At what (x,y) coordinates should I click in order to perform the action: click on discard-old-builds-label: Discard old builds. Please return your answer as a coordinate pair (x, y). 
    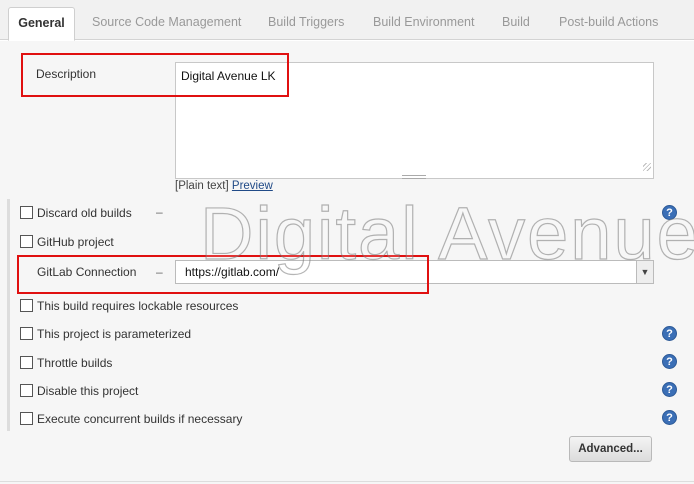
    Looking at the image, I should click on (84, 213).